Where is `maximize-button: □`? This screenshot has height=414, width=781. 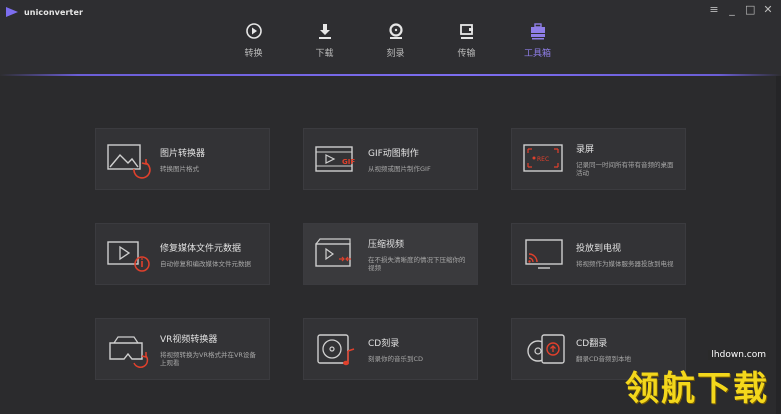 maximize-button: □ is located at coordinates (750, 10).